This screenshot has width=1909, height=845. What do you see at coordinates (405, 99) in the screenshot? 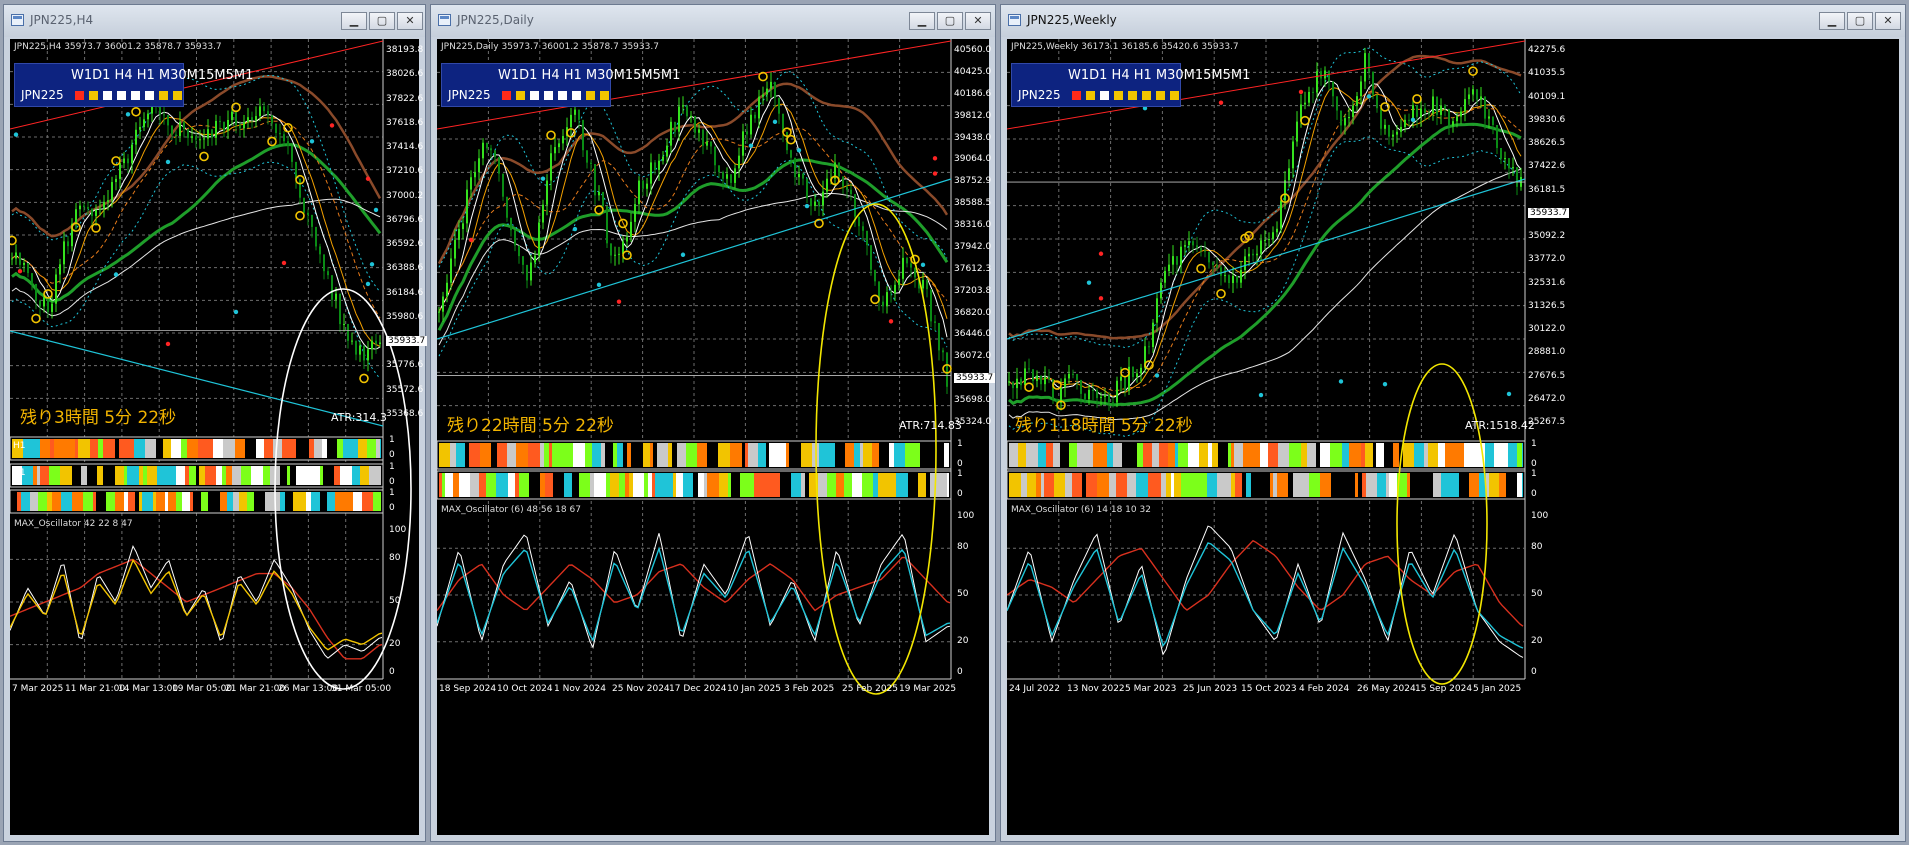
I see `price-label: 37822.6` at bounding box center [405, 99].